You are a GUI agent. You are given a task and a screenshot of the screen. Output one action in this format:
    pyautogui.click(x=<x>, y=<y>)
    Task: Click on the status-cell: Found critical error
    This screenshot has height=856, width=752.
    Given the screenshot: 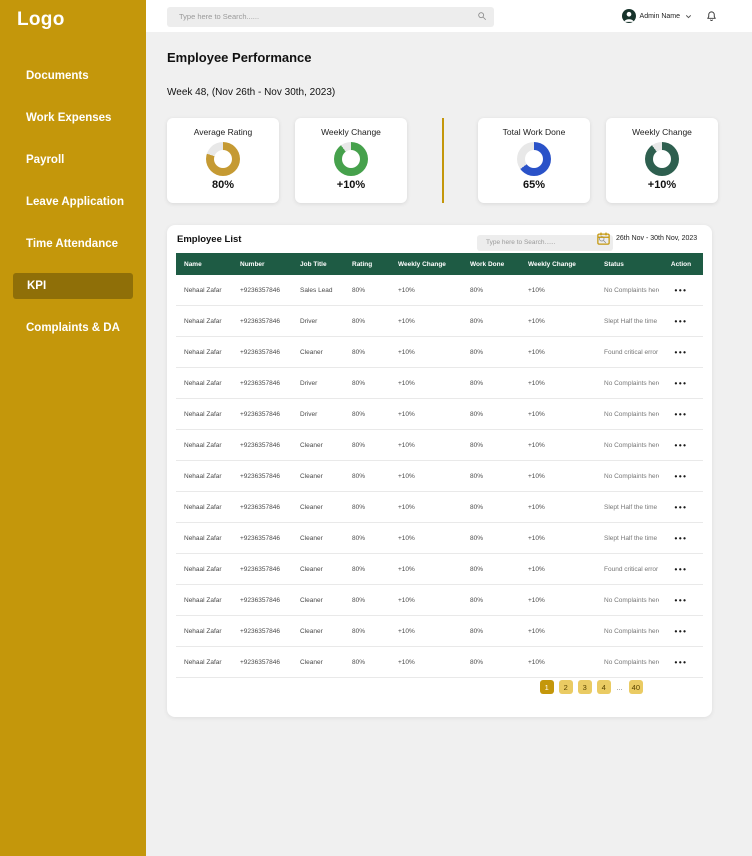 What is the action you would take?
    pyautogui.click(x=627, y=569)
    